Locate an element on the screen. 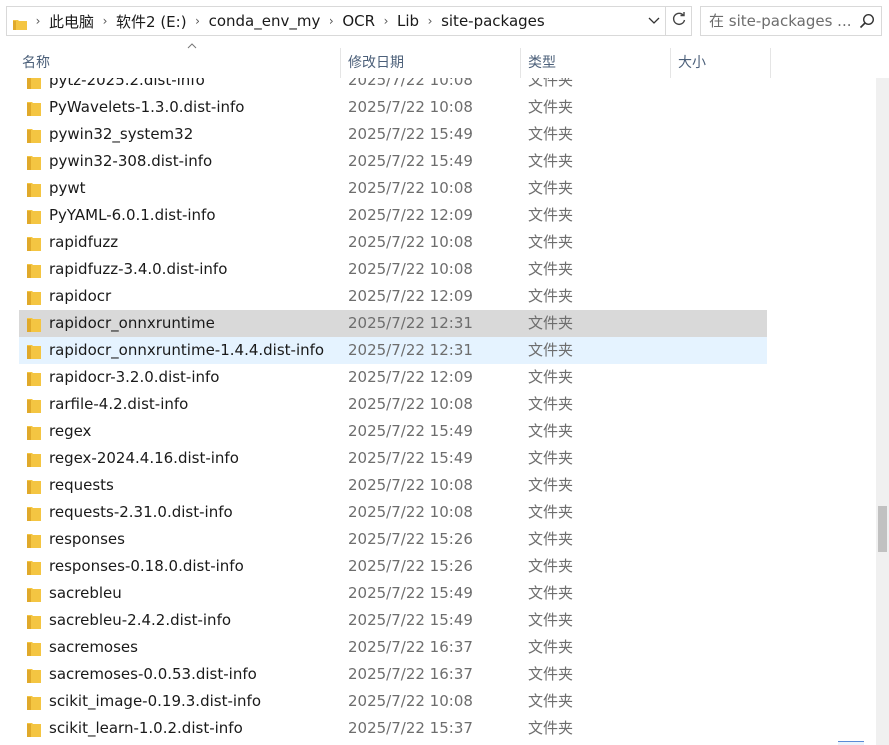 This screenshot has width=889, height=745. file-row: rapidfuzz 2025/7/22 10:08 文件夹 is located at coordinates (438, 242).